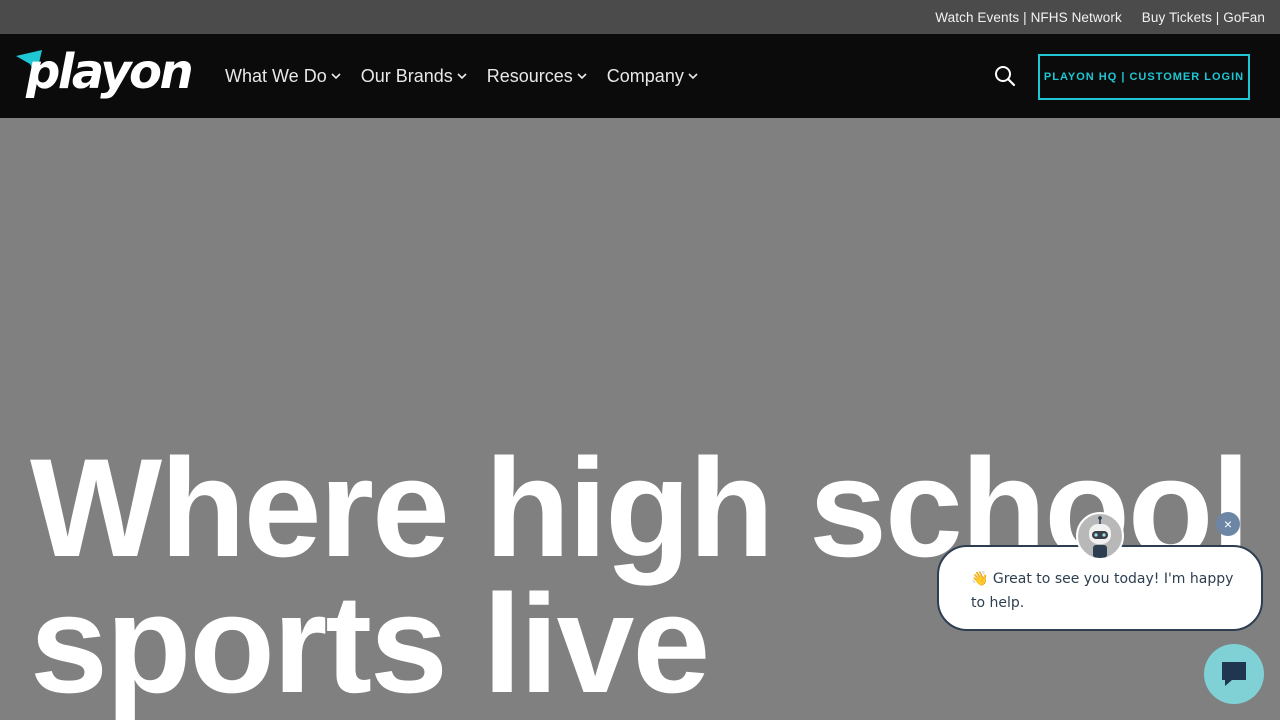 Image resolution: width=1280 pixels, height=720 pixels. I want to click on menu-item-our-brands: Our Brands, so click(414, 76).